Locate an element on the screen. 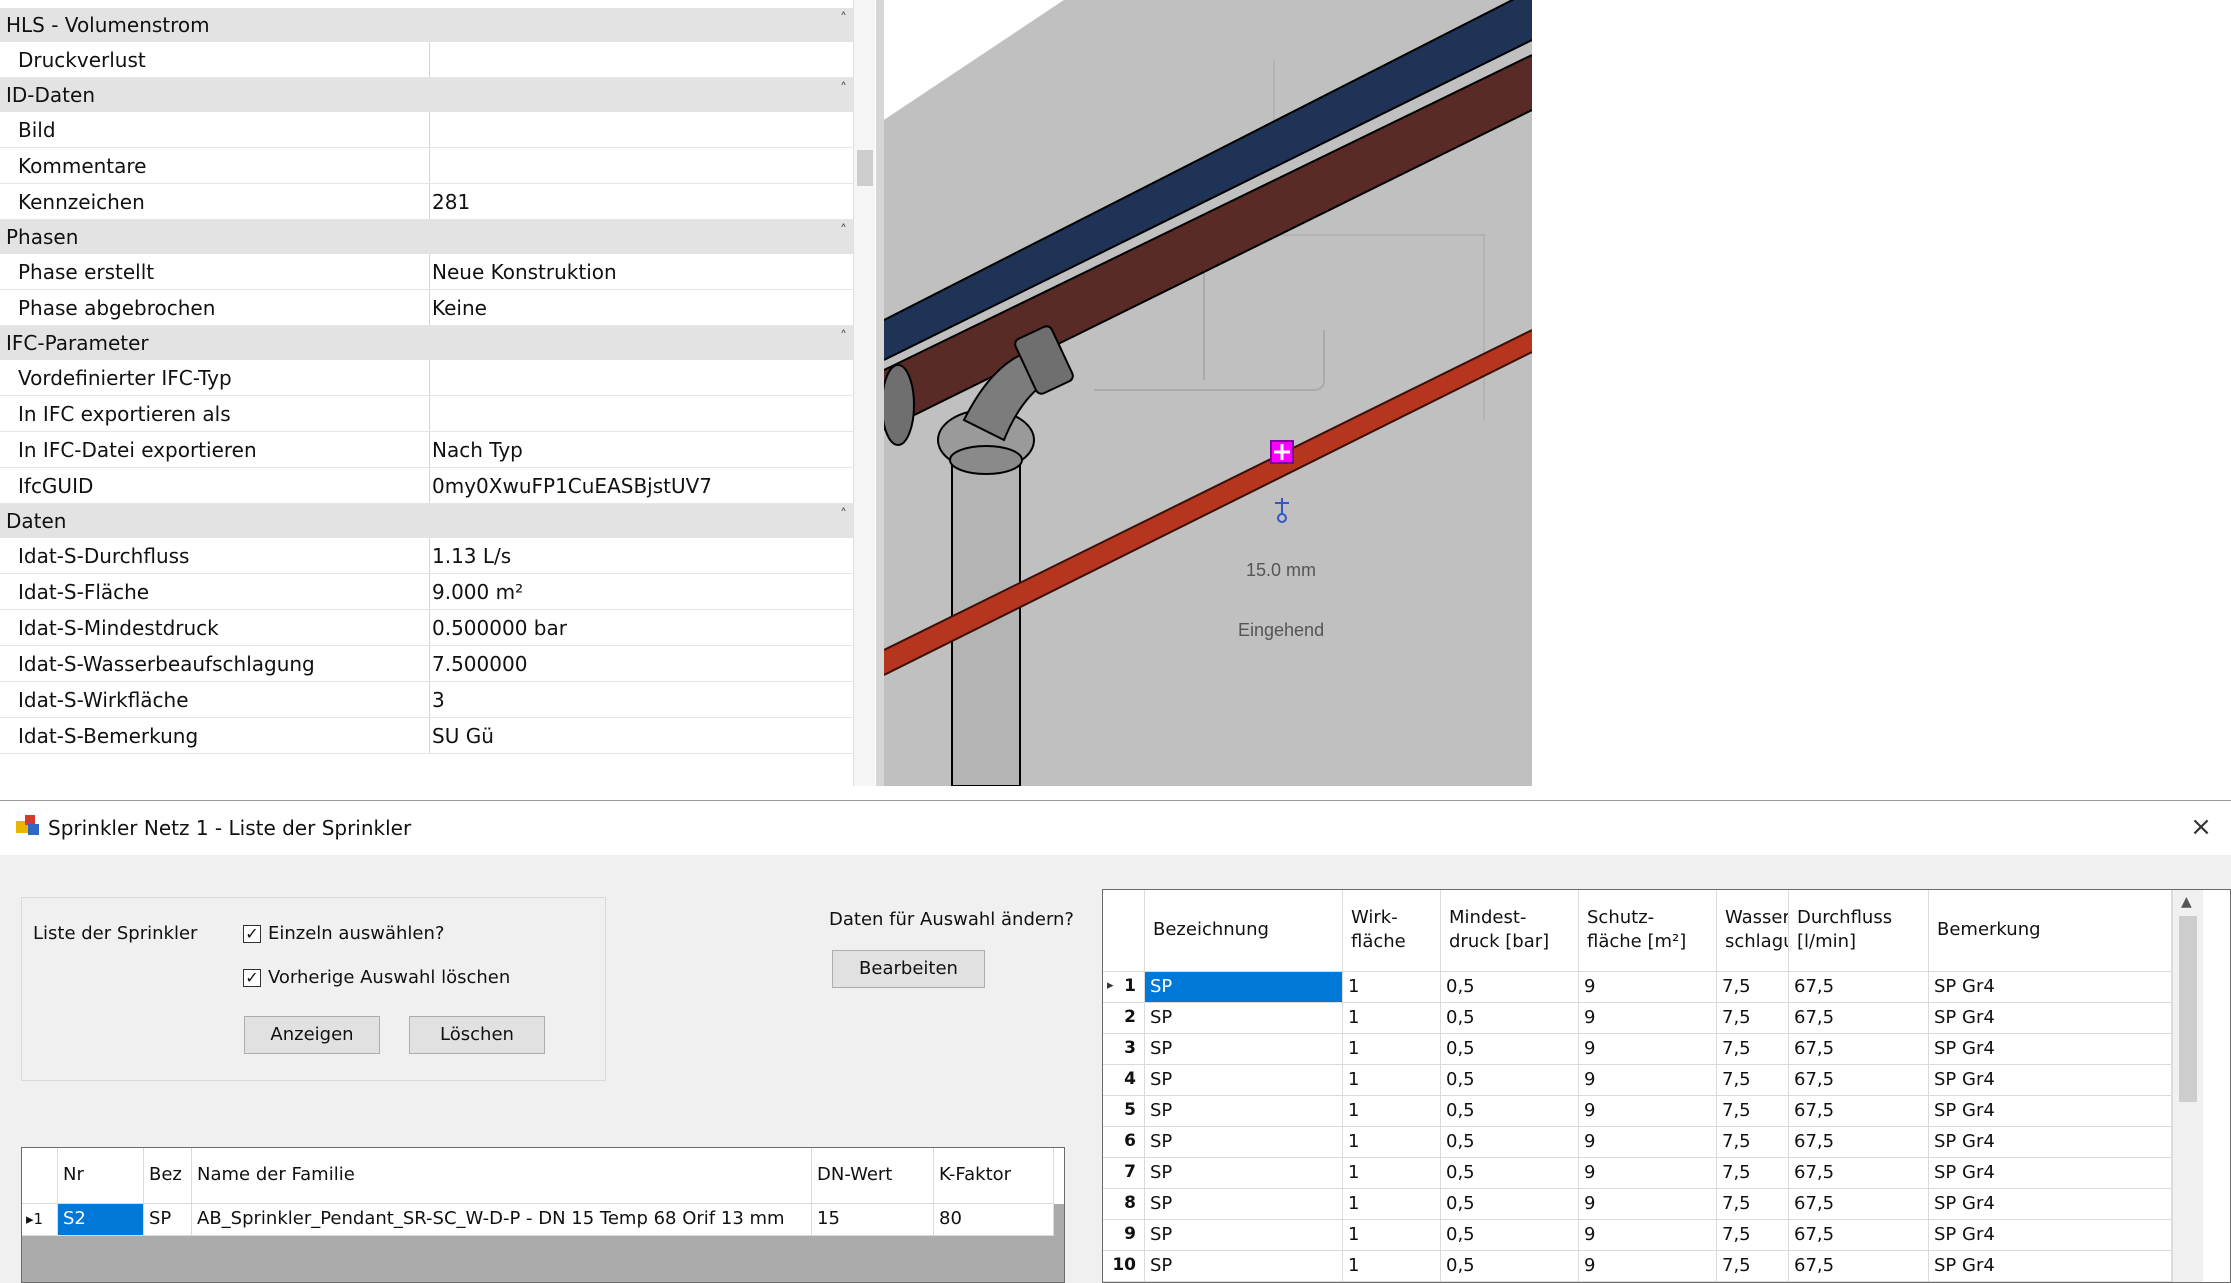 This screenshot has height=1283, width=2231. column-header-family-name: Name der Familie is located at coordinates (502, 1176).